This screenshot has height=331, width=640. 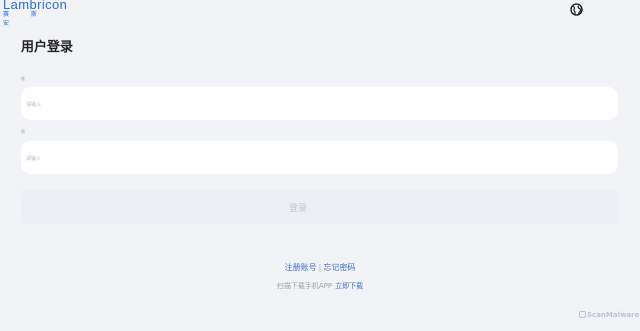 I want to click on app-download-link: 立即下载, so click(x=349, y=286).